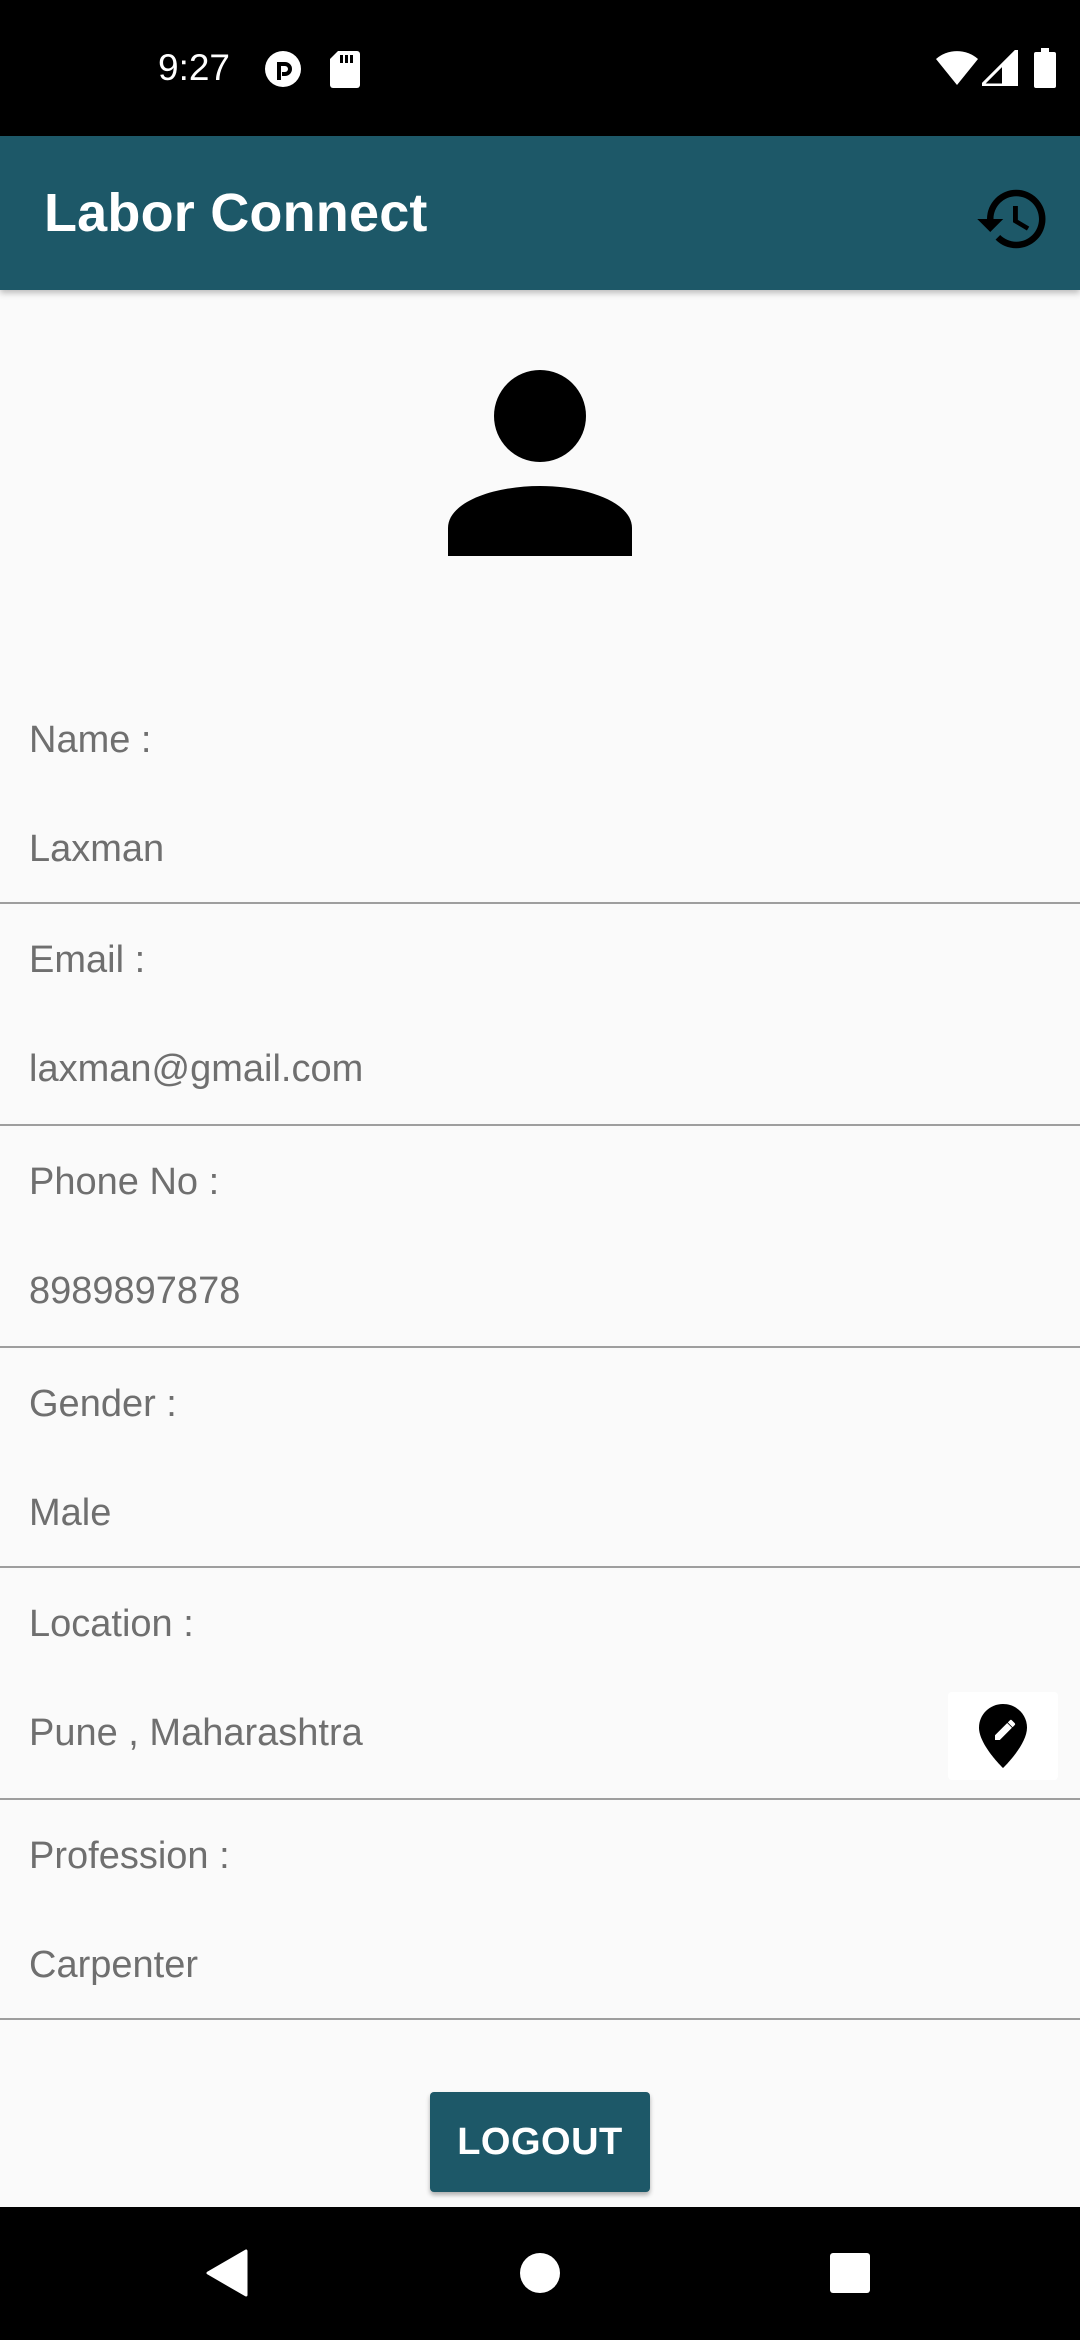 This screenshot has width=1080, height=2340. What do you see at coordinates (194, 67) in the screenshot?
I see `status-time: 9:27` at bounding box center [194, 67].